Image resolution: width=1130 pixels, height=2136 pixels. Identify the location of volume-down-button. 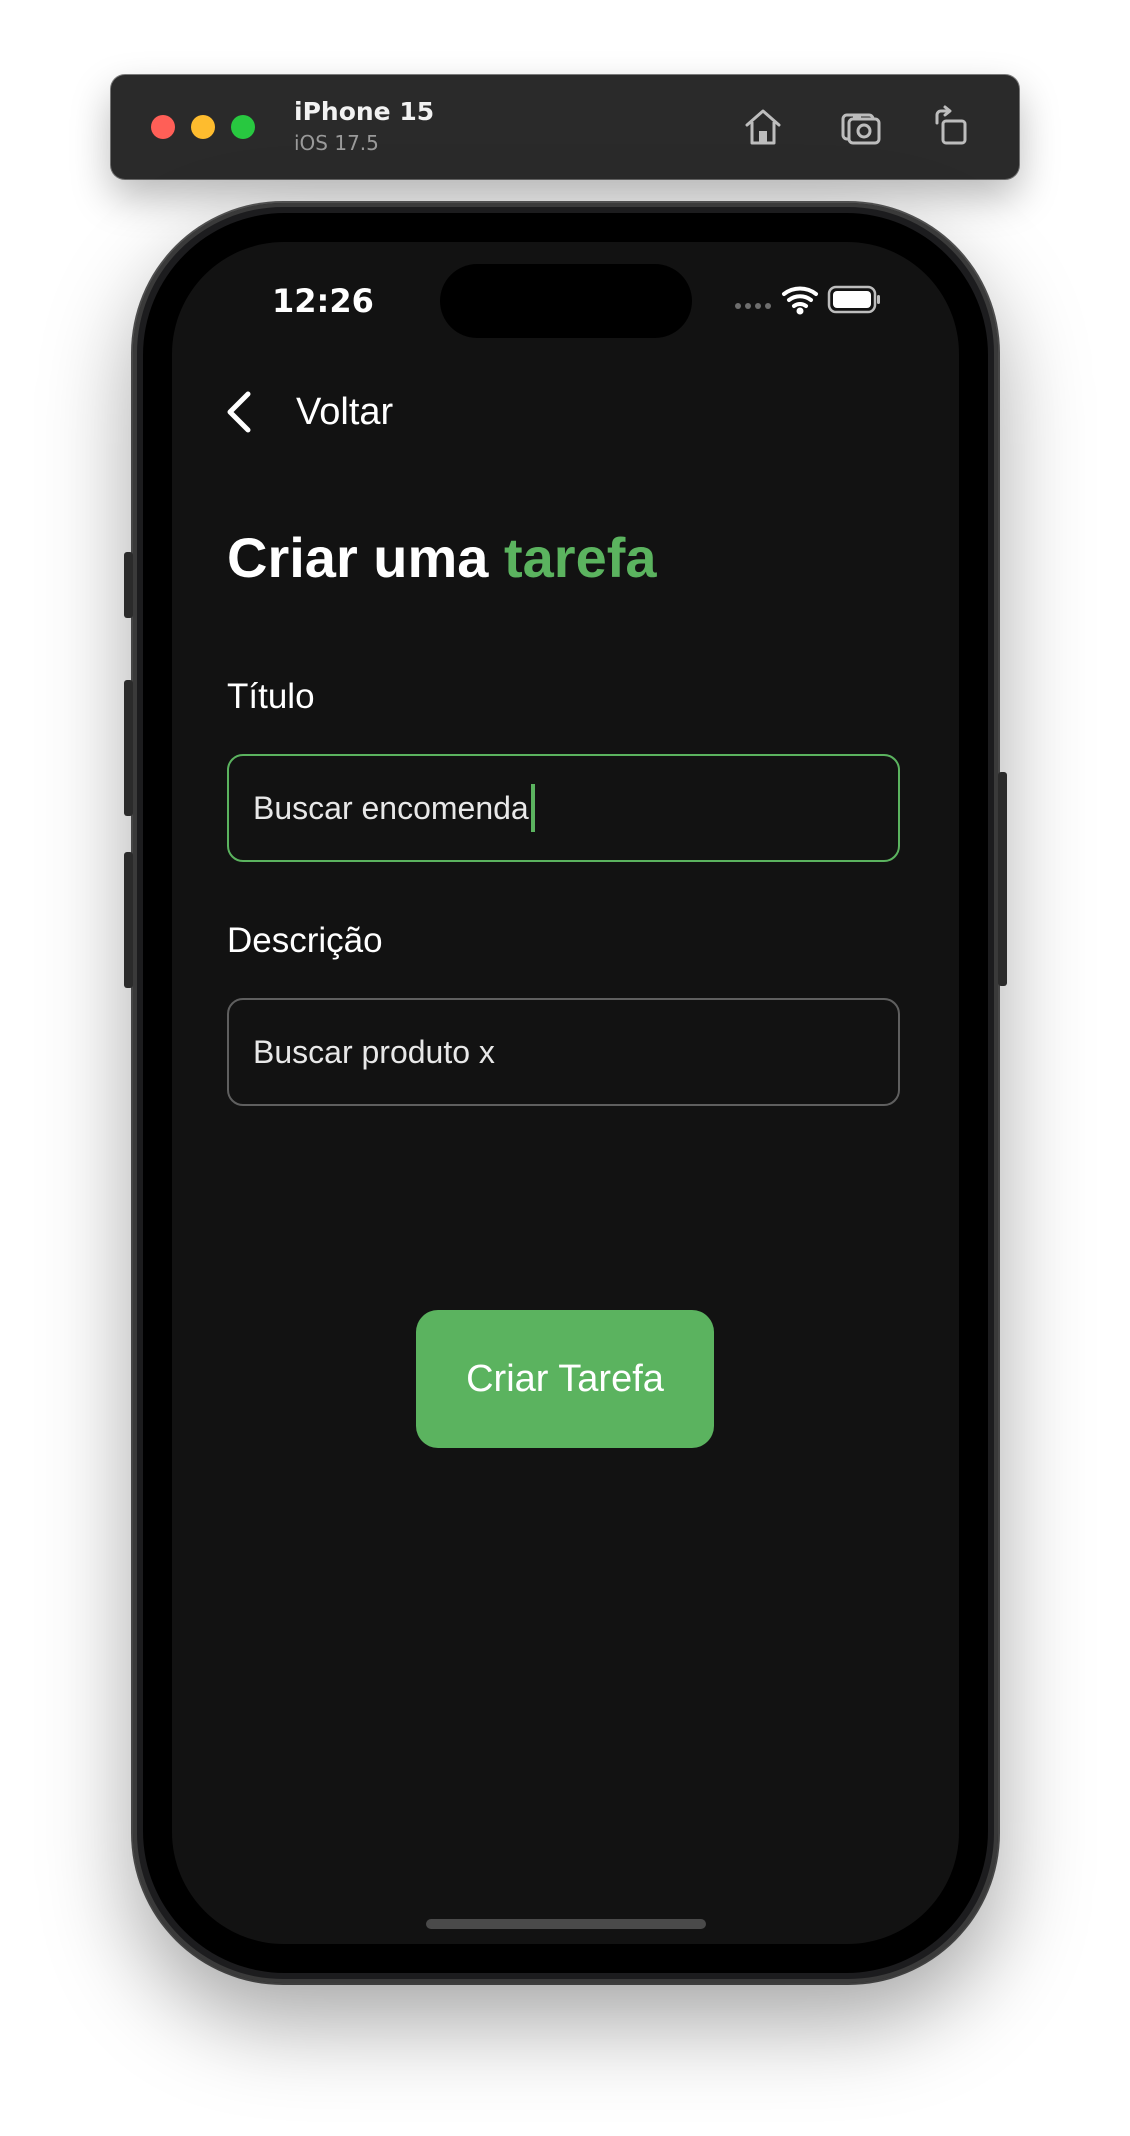
(128, 920).